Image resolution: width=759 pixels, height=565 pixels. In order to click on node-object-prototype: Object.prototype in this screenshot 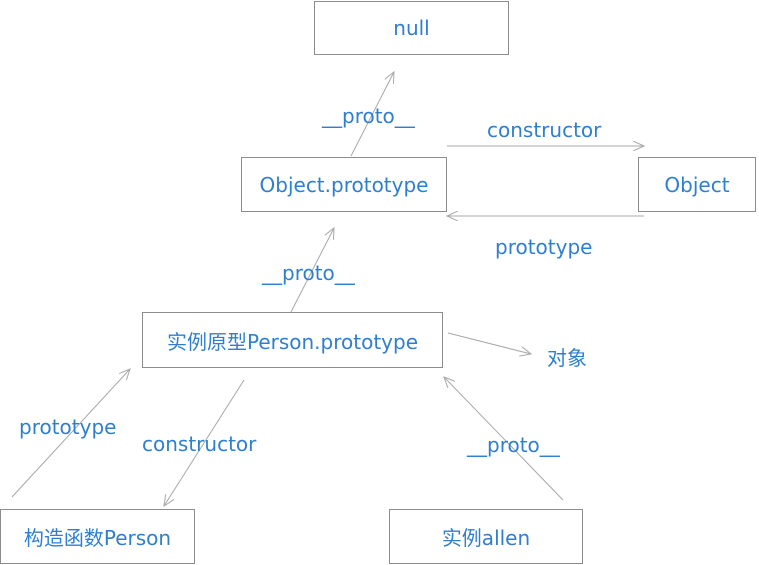, I will do `click(344, 184)`.